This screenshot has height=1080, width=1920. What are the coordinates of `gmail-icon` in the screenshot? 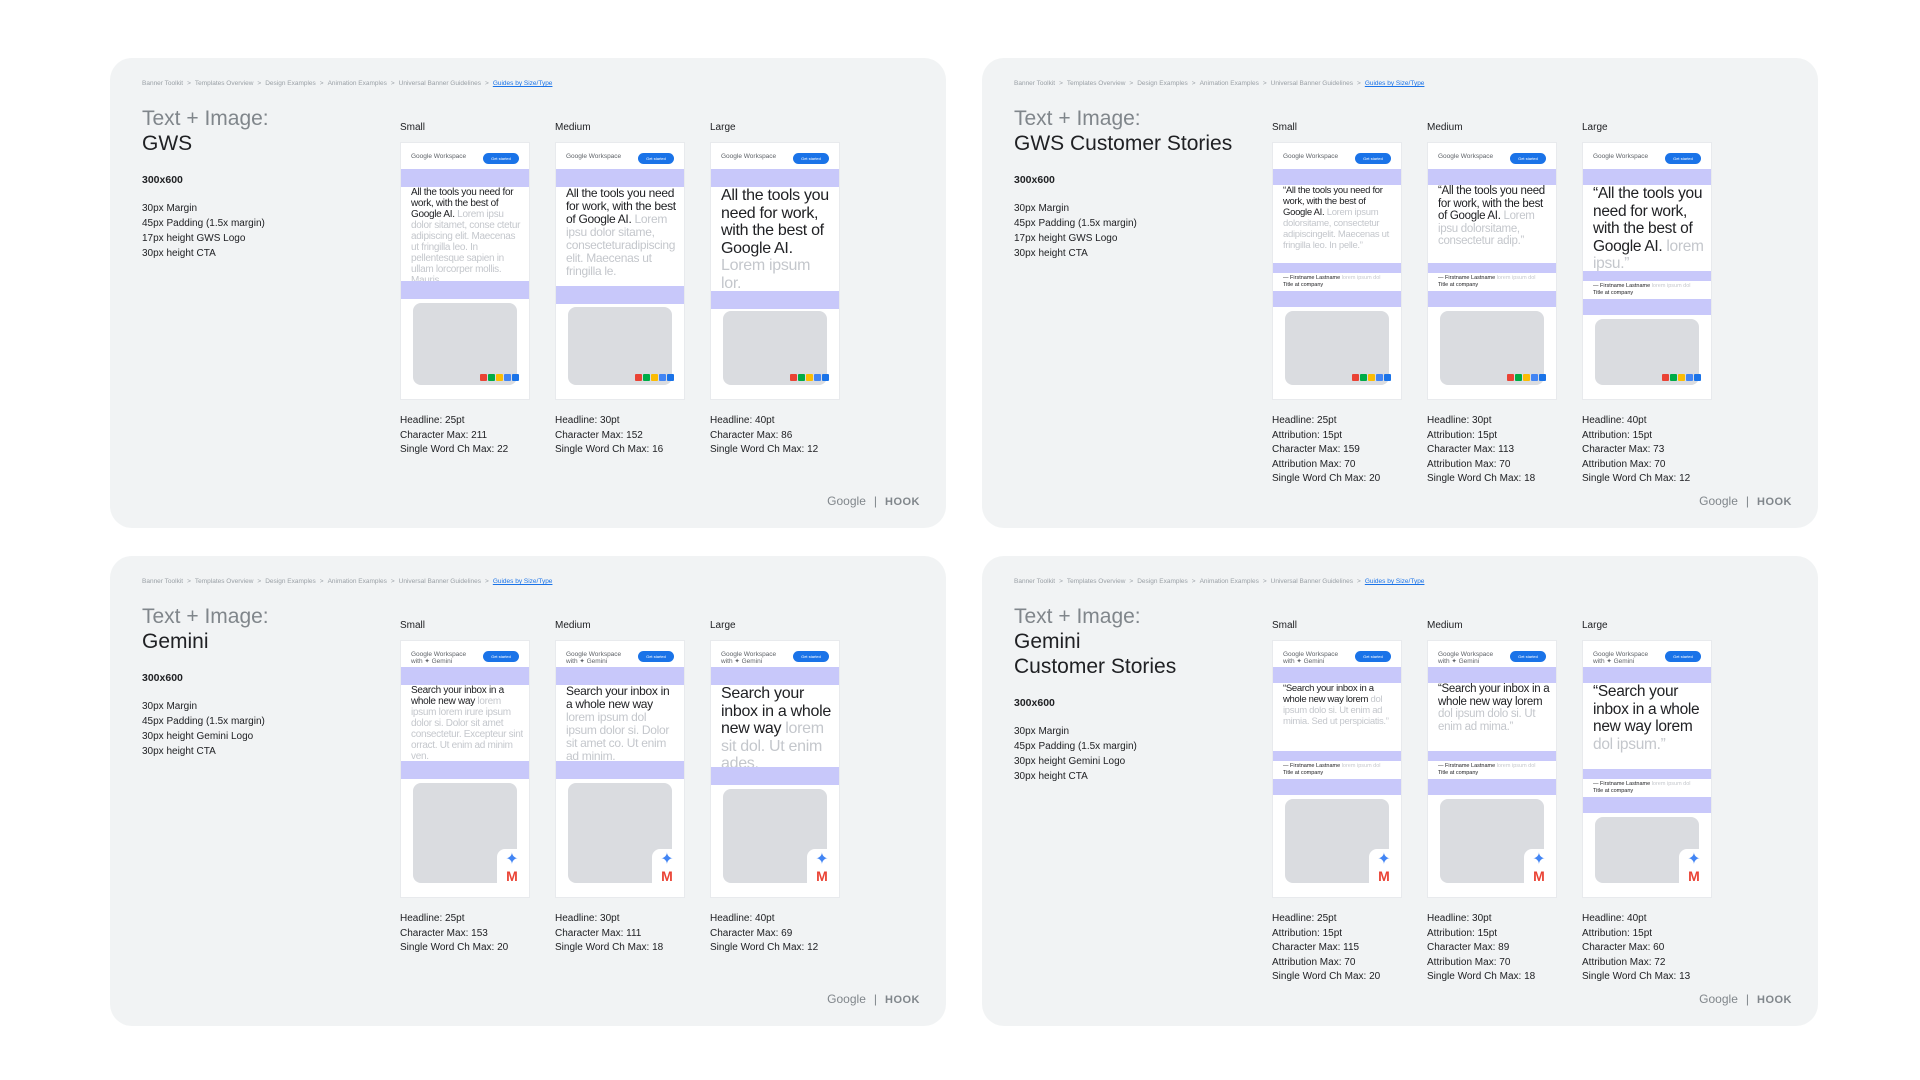 It's located at (1510, 377).